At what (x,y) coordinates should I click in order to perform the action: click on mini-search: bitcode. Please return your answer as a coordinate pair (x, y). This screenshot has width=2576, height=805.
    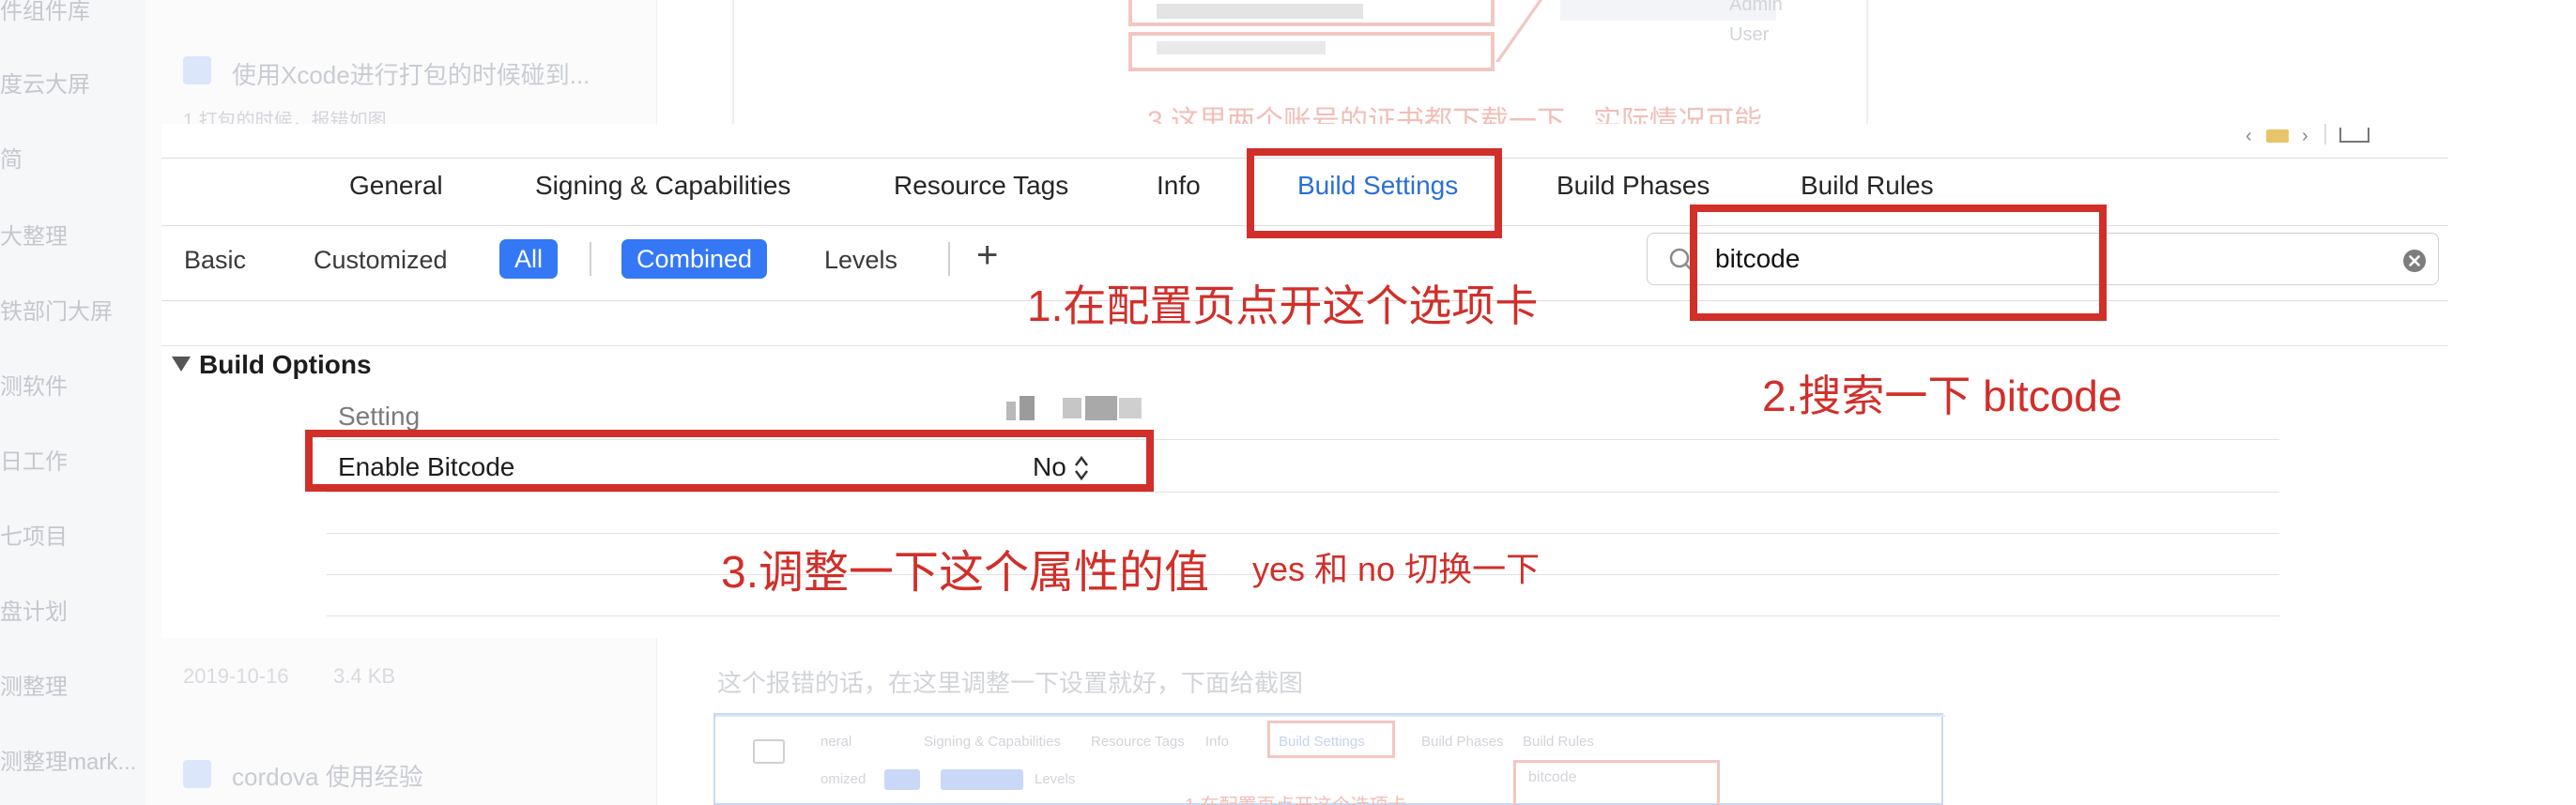
    Looking at the image, I should click on (1552, 777).